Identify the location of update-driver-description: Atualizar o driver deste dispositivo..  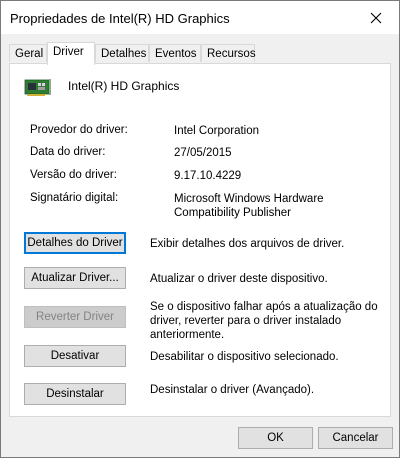
(239, 279).